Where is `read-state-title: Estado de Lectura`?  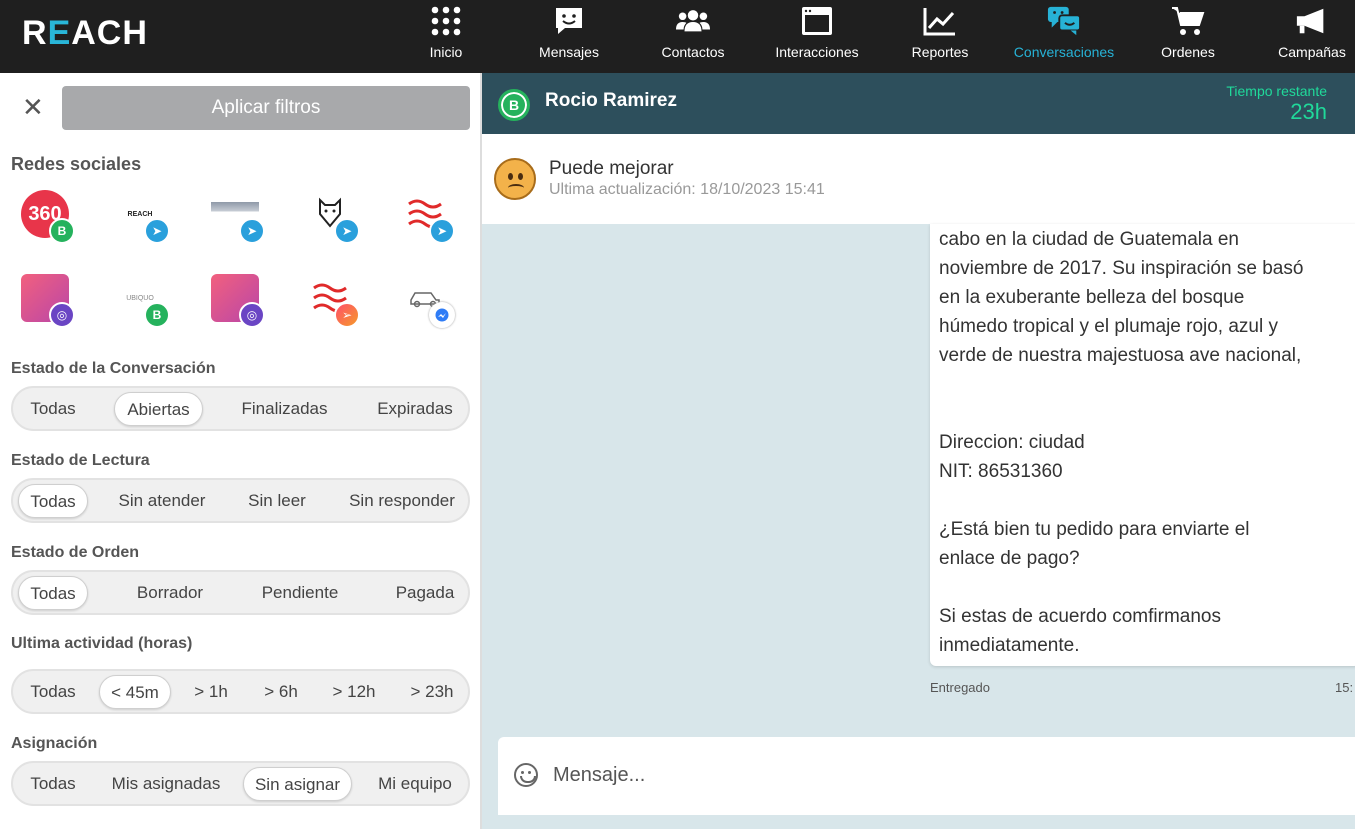 read-state-title: Estado de Lectura is located at coordinates (80, 460).